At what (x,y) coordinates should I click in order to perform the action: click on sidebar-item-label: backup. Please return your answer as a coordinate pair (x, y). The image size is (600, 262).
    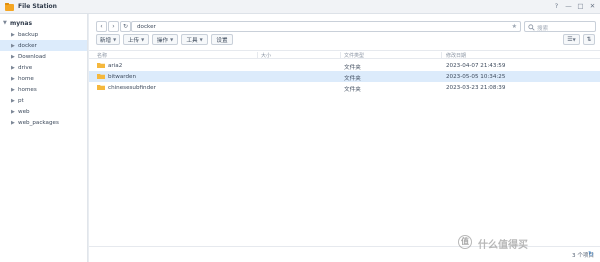
    Looking at the image, I should click on (28, 34).